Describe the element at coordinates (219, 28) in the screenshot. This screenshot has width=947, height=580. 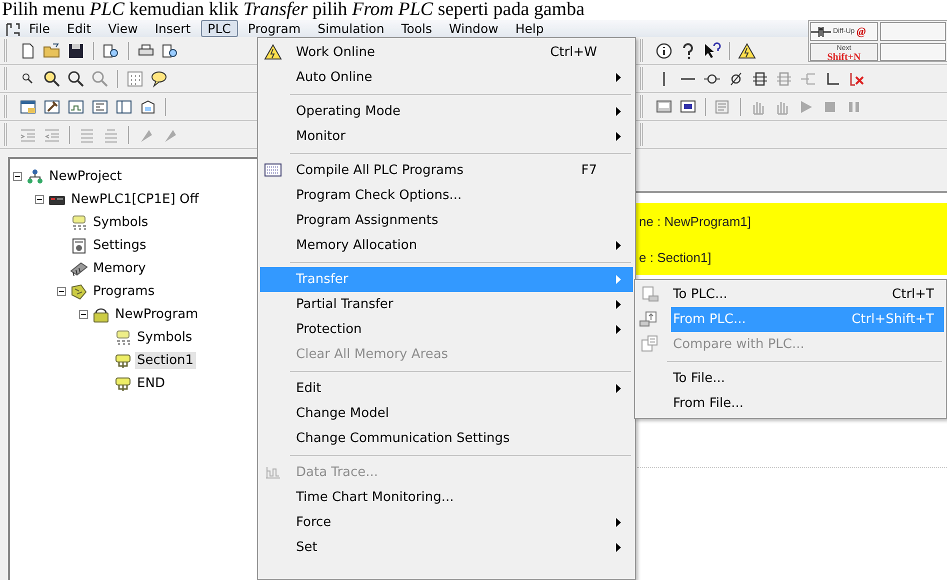
I see `menu-bar-item: PLC` at that location.